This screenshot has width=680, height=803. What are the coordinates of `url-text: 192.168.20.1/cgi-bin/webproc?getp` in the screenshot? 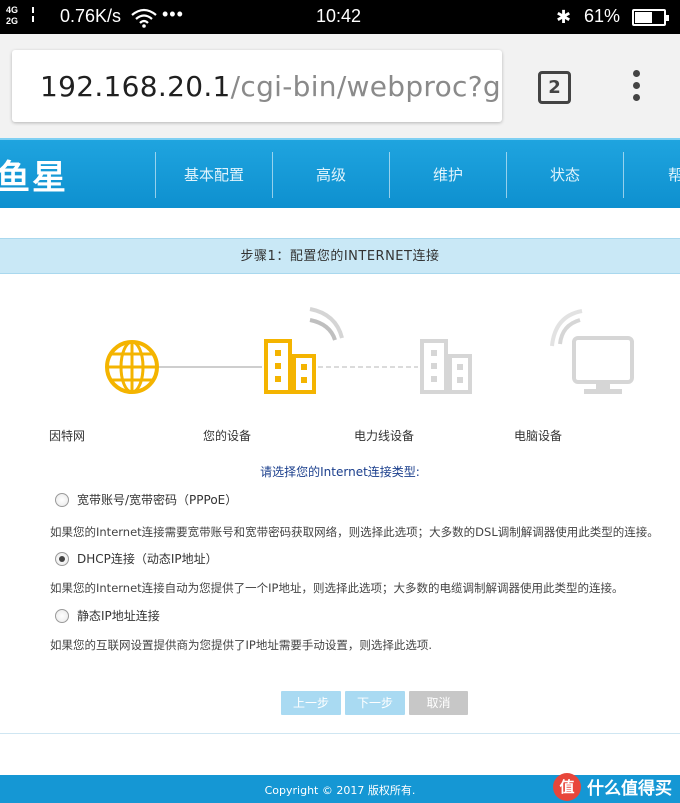 It's located at (271, 86).